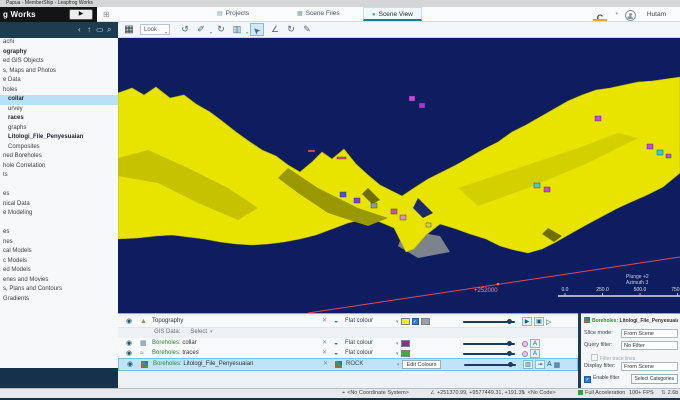 This screenshot has width=680, height=400. What do you see at coordinates (630, 15) in the screenshot?
I see `user-avatar-icon` at bounding box center [630, 15].